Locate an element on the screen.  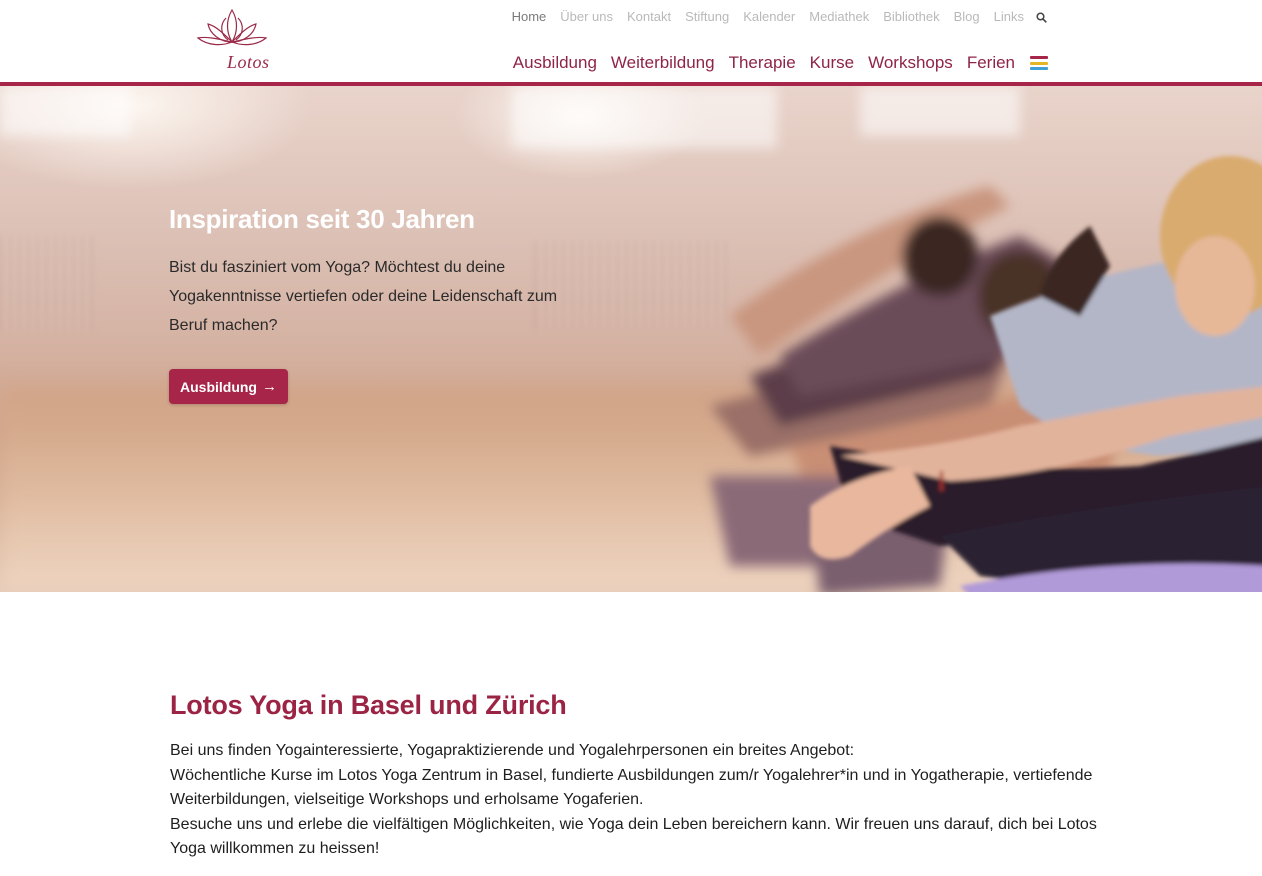
mainnav-therapie: Therapie is located at coordinates (762, 63).